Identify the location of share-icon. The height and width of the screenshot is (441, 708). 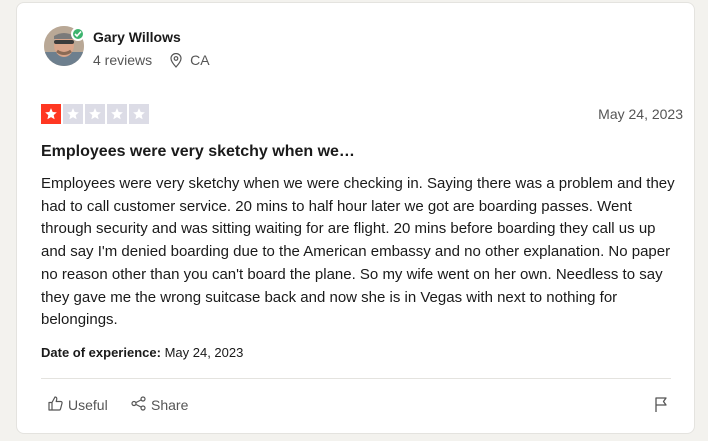
(138, 405).